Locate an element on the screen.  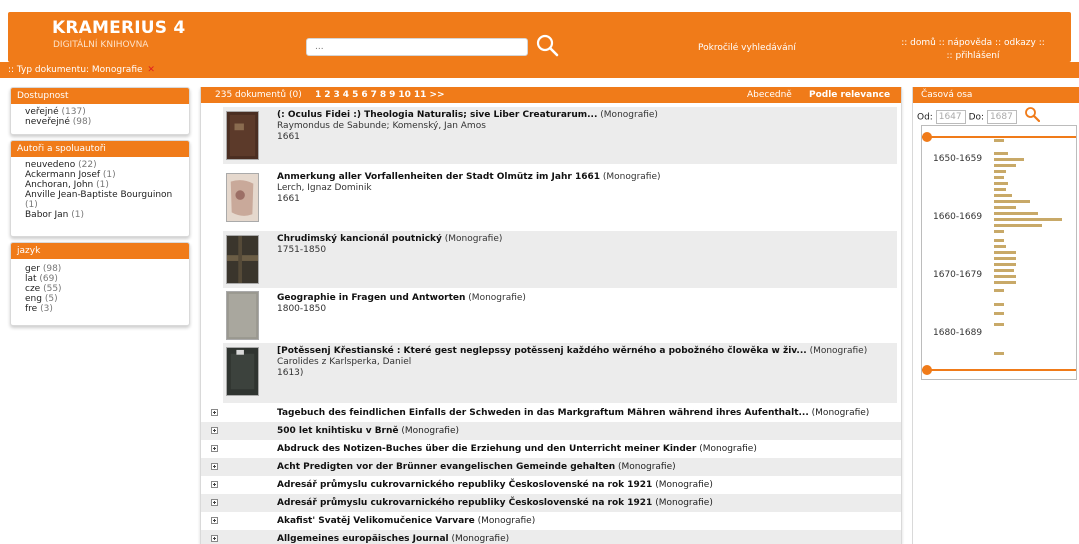
close-x-icon: ✕ is located at coordinates (151, 70).